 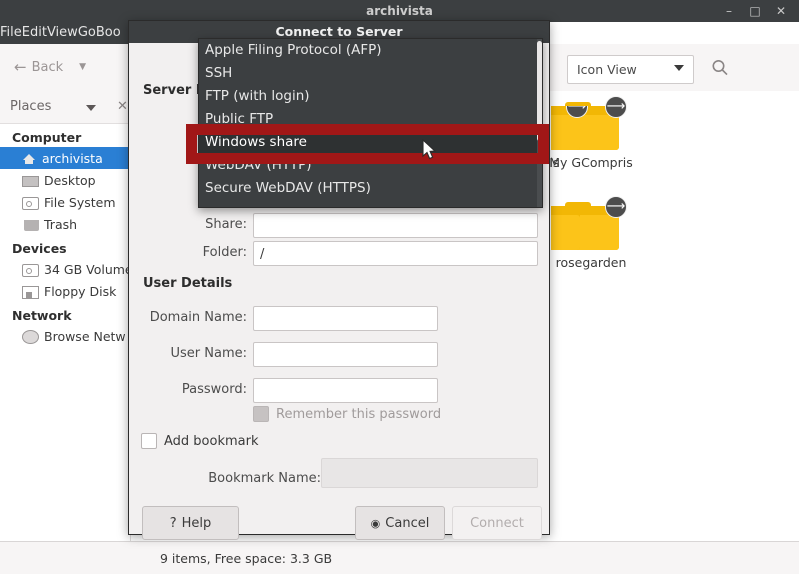 What do you see at coordinates (370, 142) in the screenshot?
I see `dropdown-option-windows-share: Windows share` at bounding box center [370, 142].